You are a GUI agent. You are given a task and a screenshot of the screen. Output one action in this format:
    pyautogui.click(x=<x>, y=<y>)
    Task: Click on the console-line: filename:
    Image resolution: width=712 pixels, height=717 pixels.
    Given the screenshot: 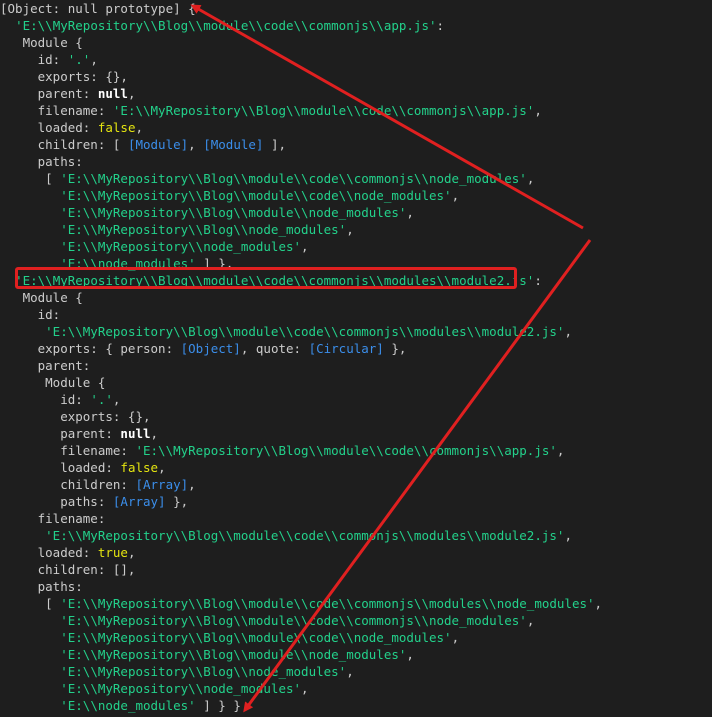 What is the action you would take?
    pyautogui.click(x=53, y=518)
    